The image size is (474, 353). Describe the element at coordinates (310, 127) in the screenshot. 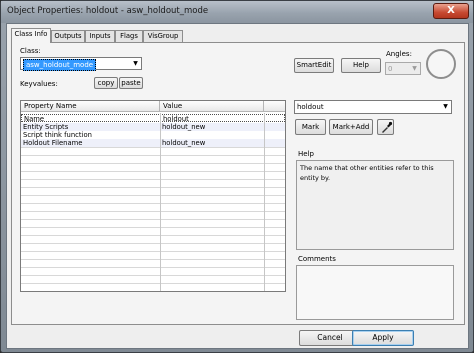

I see `mark-button: Mark` at that location.